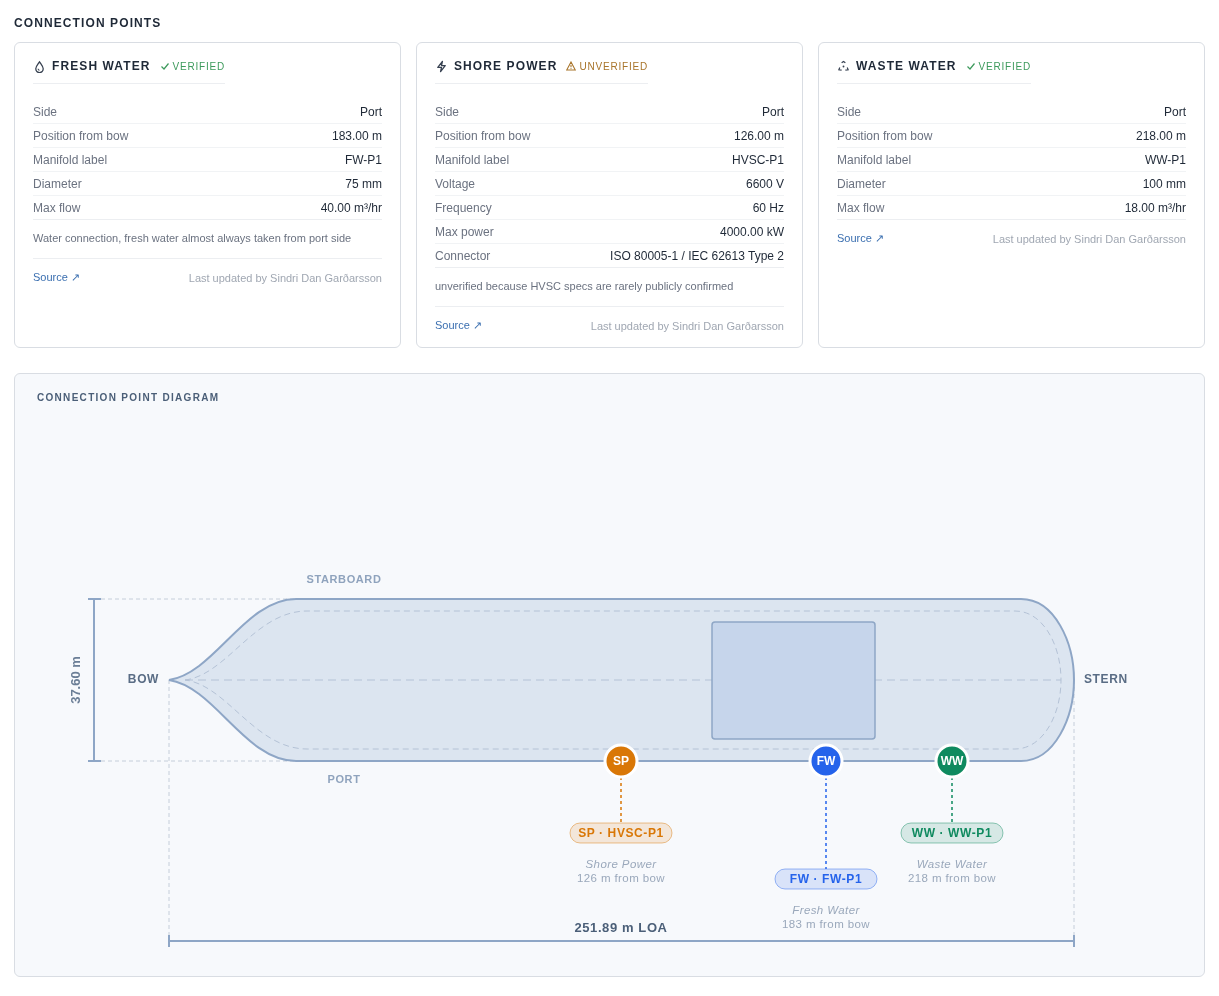 Image resolution: width=1219 pixels, height=996 pixels. What do you see at coordinates (609, 287) in the screenshot?
I see `note-text: unverified because HVSC specs are rarely publicly confirmed` at bounding box center [609, 287].